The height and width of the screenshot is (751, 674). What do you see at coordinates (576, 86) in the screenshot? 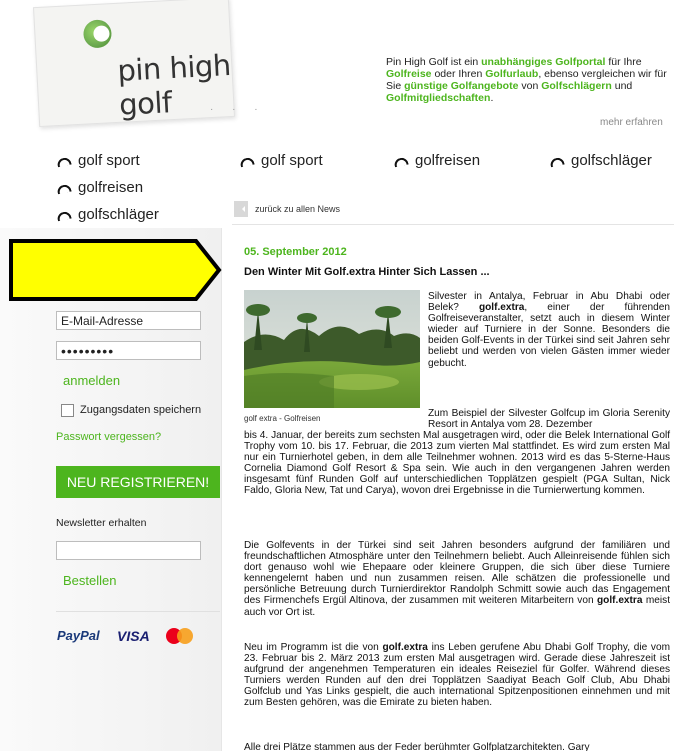
I see `link-golfschlaeger: Golfschlägern` at bounding box center [576, 86].